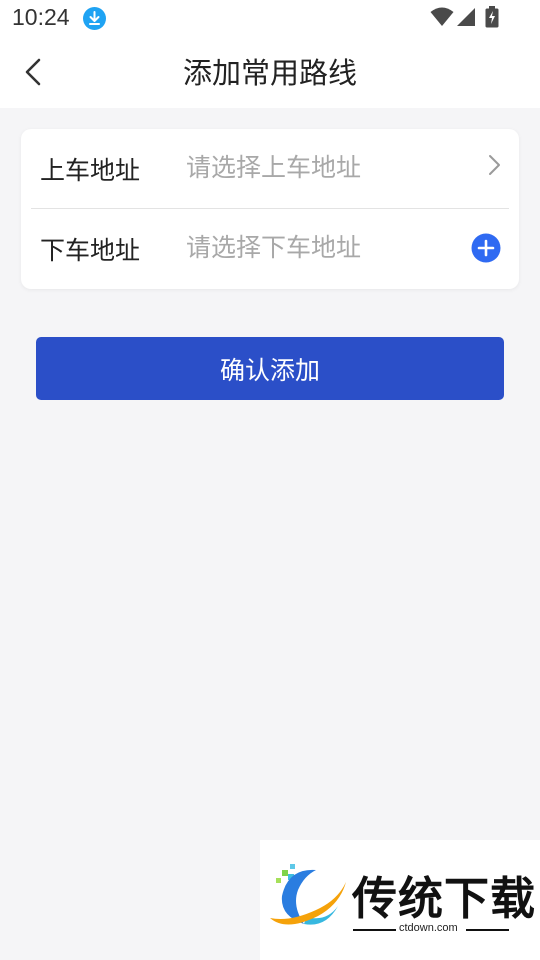  Describe the element at coordinates (94, 18) in the screenshot. I see `download-icon` at that location.